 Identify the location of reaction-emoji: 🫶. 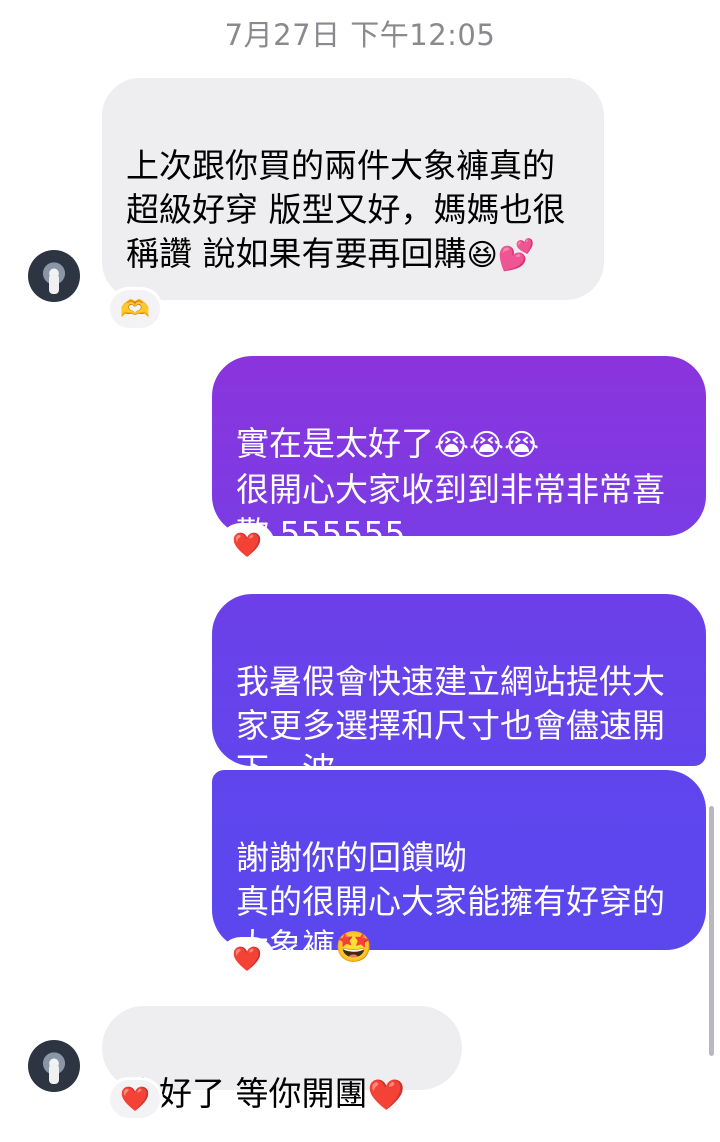
(135, 309).